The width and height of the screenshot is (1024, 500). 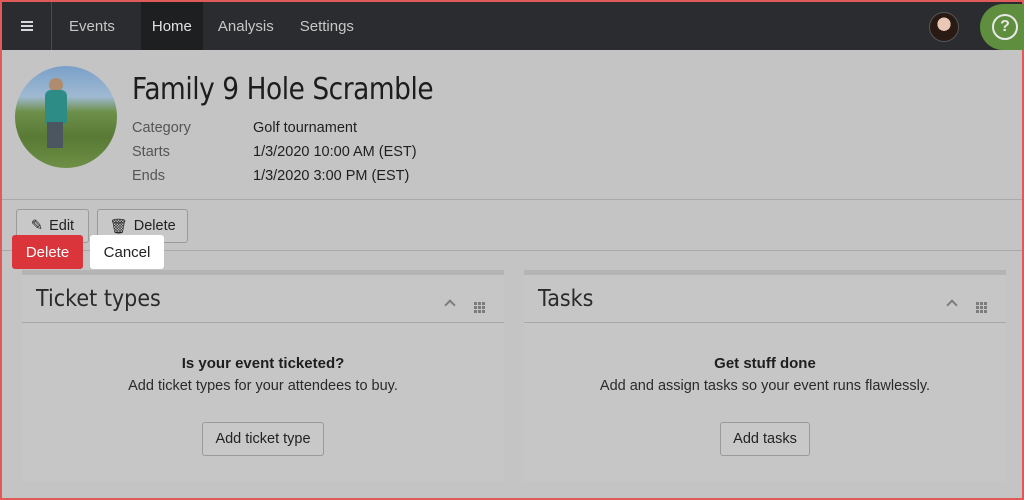 What do you see at coordinates (244, 128) in the screenshot?
I see `detail-category: Category Golf tournament` at bounding box center [244, 128].